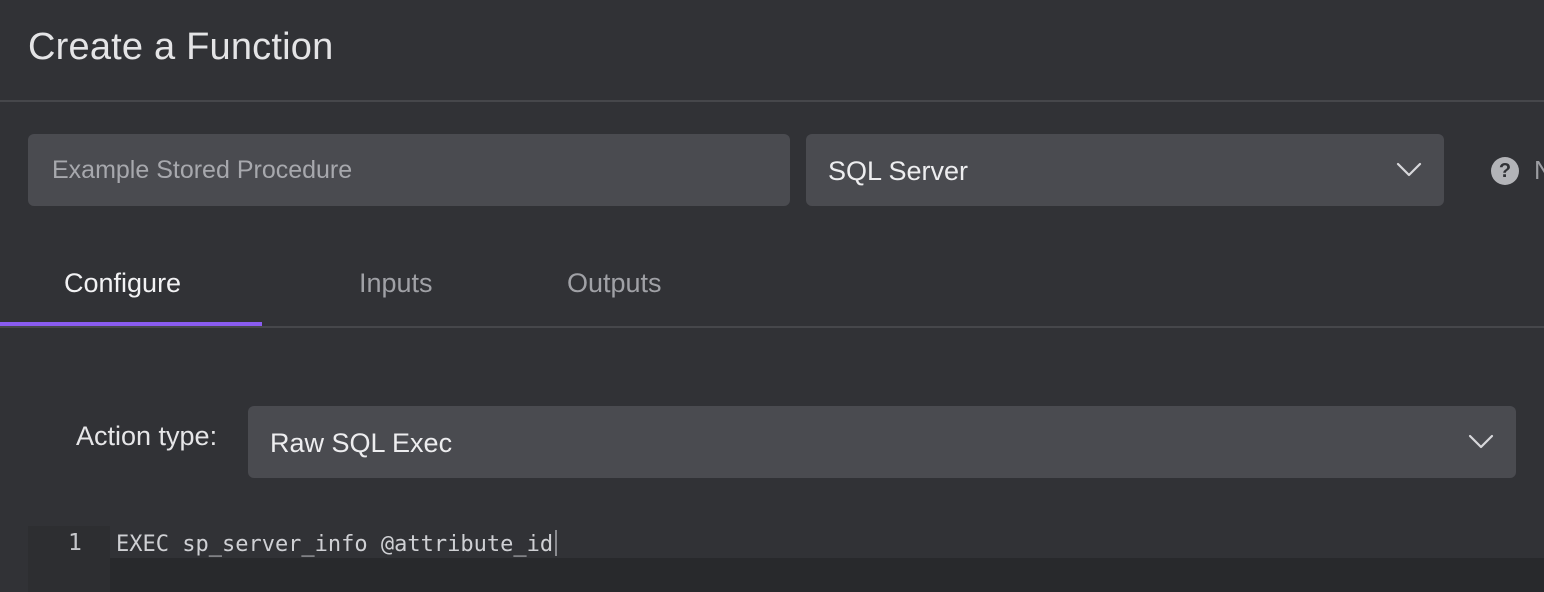 The image size is (1544, 592). What do you see at coordinates (786, 559) in the screenshot?
I see `sql-code-editor: 1 EXEC sp_server_info @attribute_id` at bounding box center [786, 559].